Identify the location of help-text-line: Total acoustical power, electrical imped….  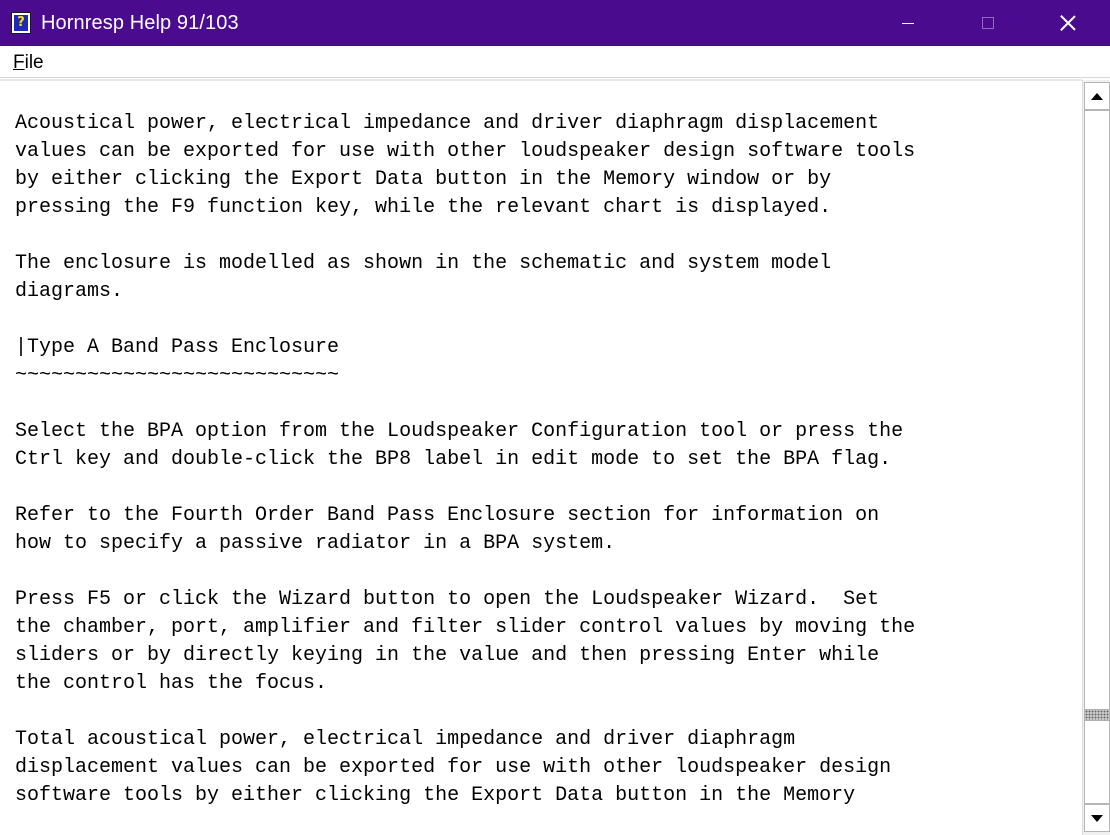
(405, 739).